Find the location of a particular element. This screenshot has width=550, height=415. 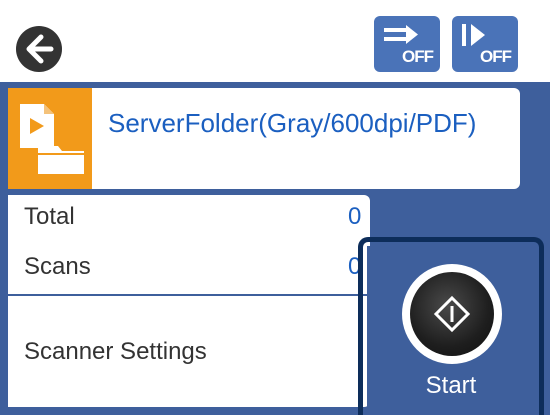

total-label: Total is located at coordinates (49, 216).